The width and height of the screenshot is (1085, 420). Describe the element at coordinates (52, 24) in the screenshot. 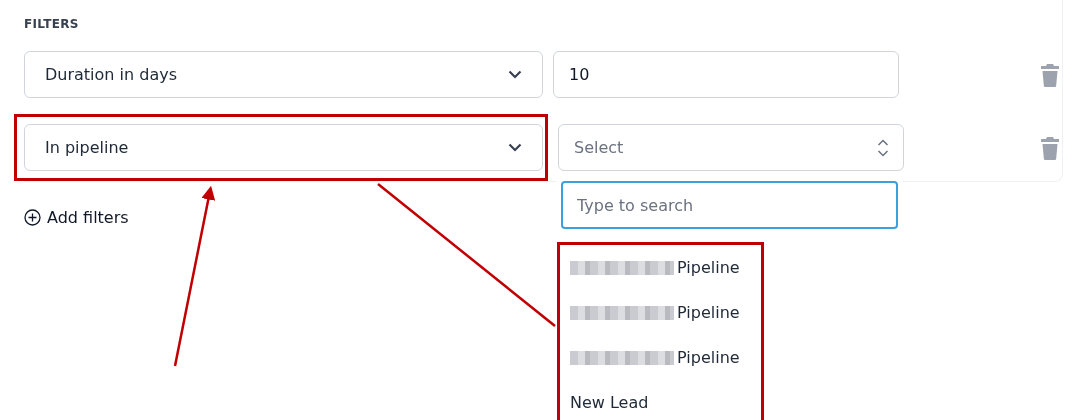

I see `section-title: FILTERS` at that location.